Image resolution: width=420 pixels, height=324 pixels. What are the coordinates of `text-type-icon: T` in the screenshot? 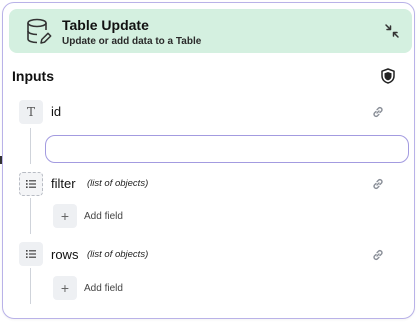 It's located at (31, 112).